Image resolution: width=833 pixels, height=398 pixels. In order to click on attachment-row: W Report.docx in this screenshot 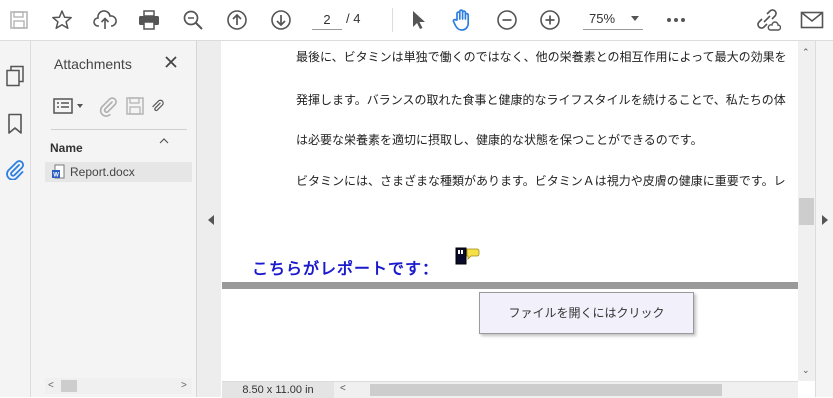, I will do `click(118, 172)`.